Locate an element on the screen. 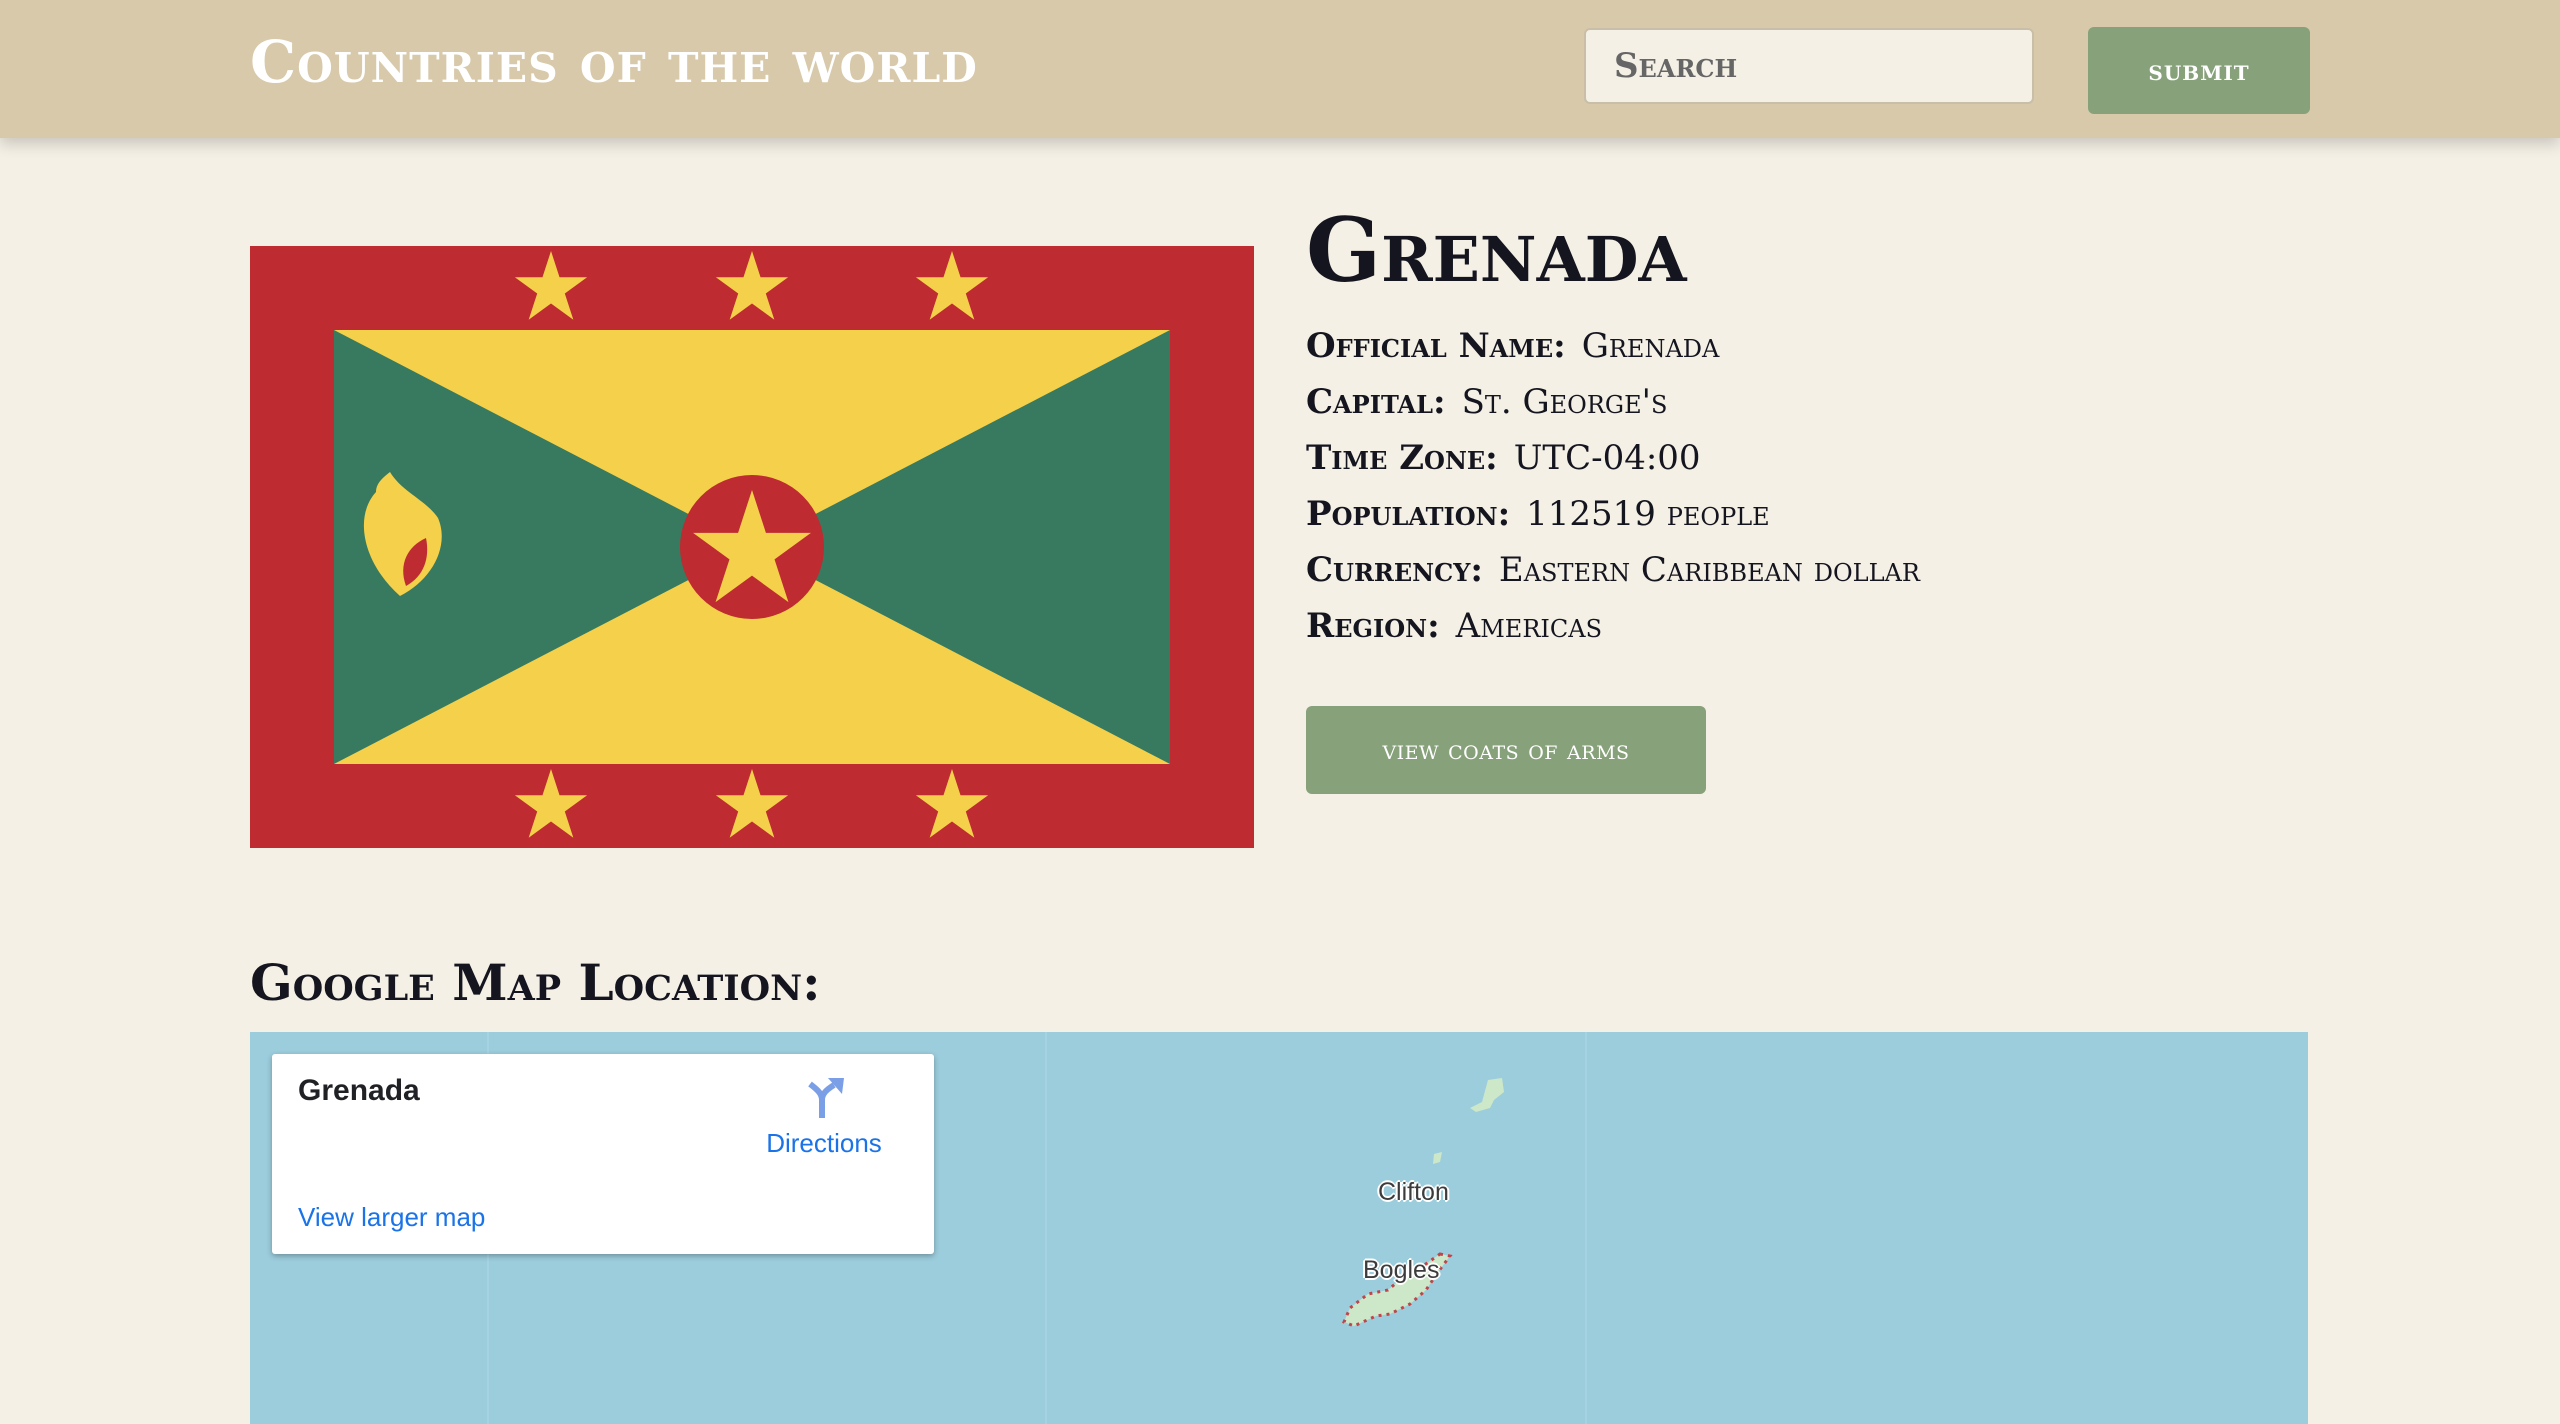 This screenshot has height=1424, width=2560. directions-arrow-icon is located at coordinates (826, 1098).